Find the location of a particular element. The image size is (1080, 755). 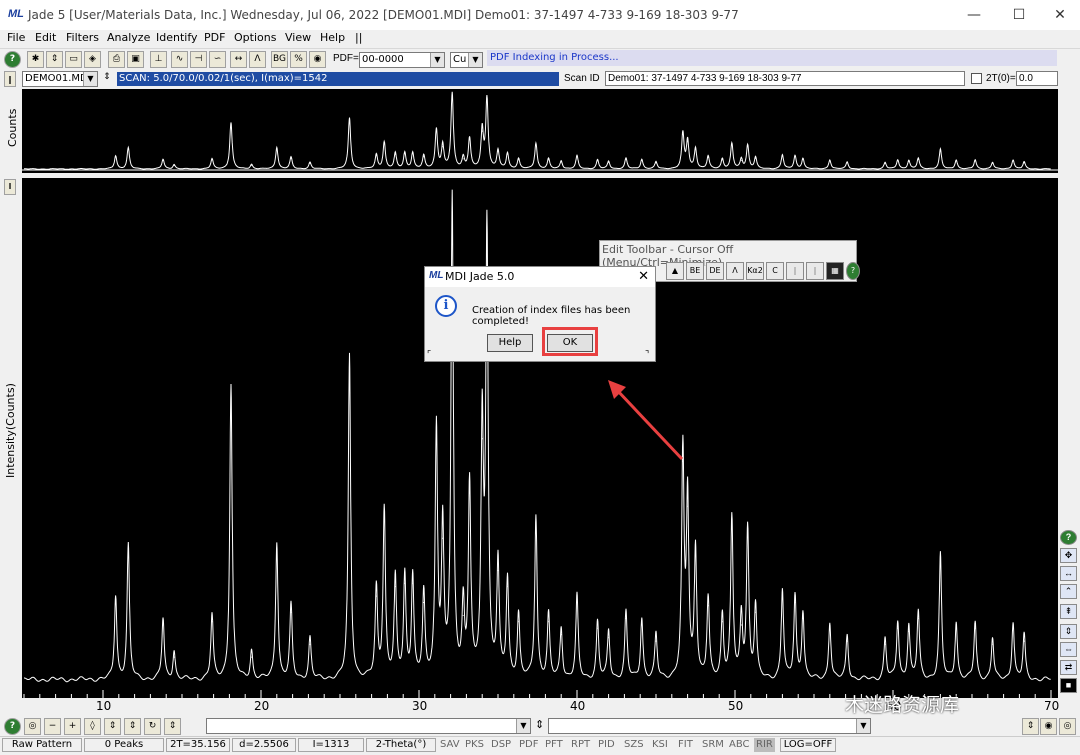

bottom-target-icon: ◎ is located at coordinates (32, 726).